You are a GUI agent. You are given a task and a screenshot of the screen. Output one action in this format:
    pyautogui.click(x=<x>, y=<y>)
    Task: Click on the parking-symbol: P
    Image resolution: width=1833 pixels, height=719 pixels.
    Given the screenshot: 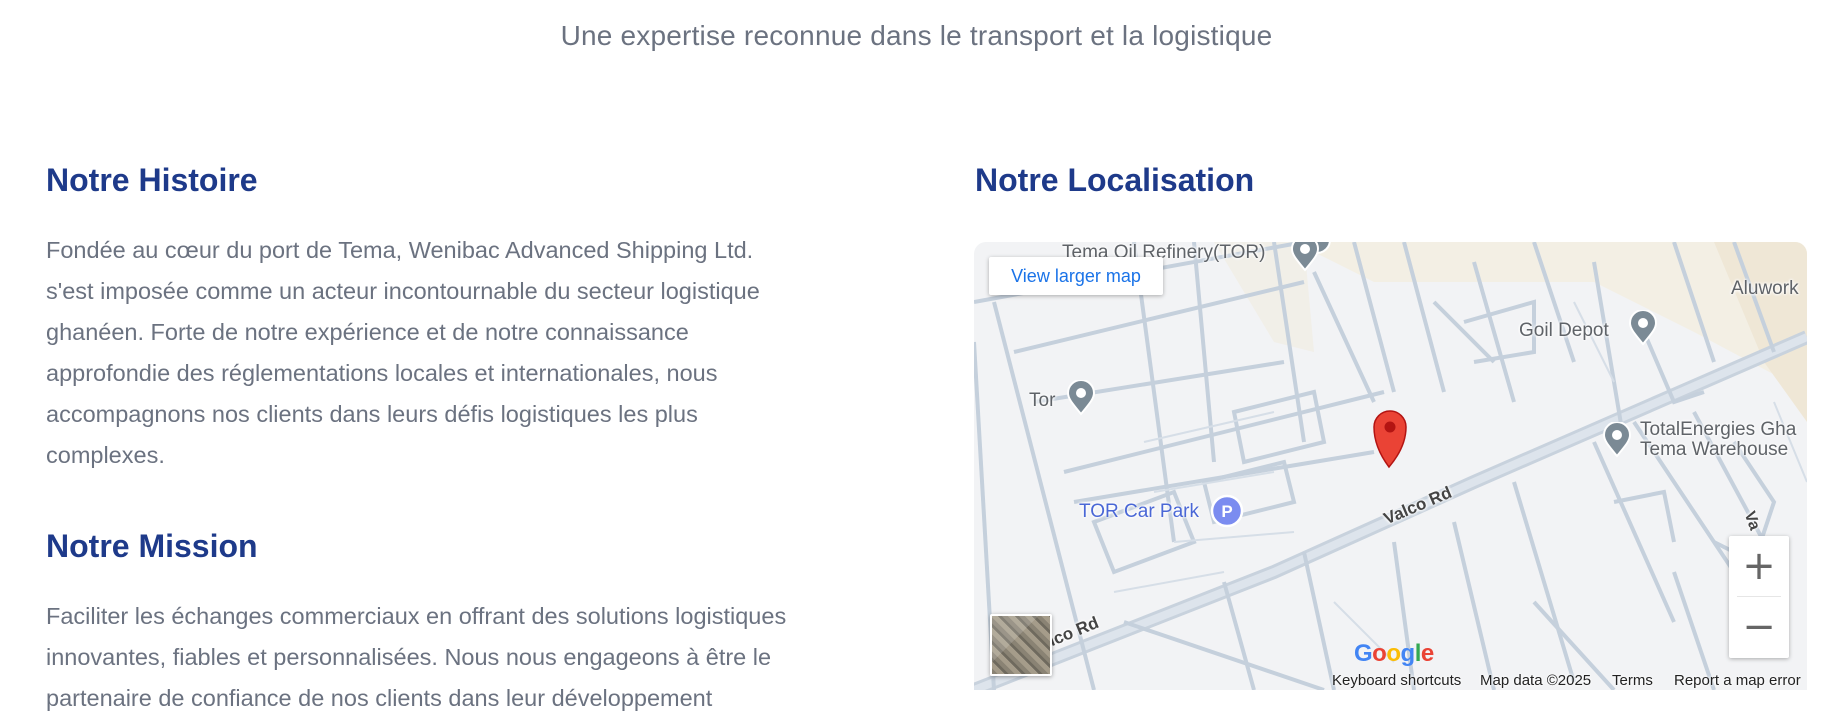 What is the action you would take?
    pyautogui.click(x=1226, y=511)
    